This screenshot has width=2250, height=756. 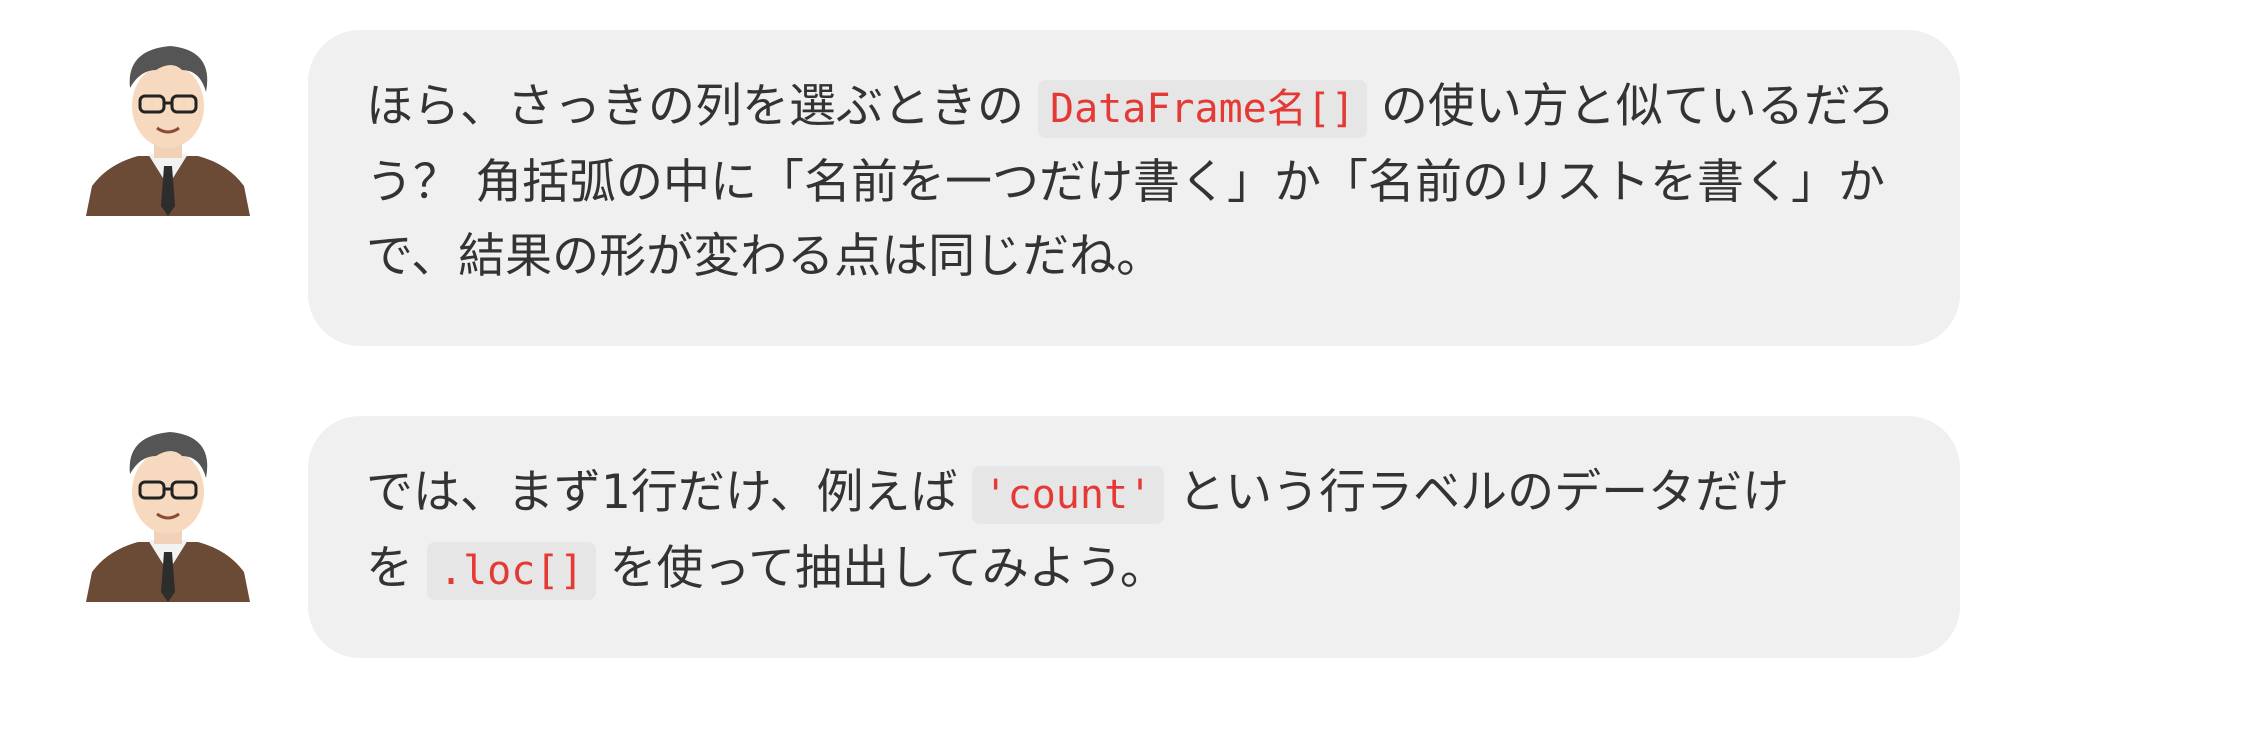 What do you see at coordinates (511, 571) in the screenshot?
I see `inline-code: .loc[]` at bounding box center [511, 571].